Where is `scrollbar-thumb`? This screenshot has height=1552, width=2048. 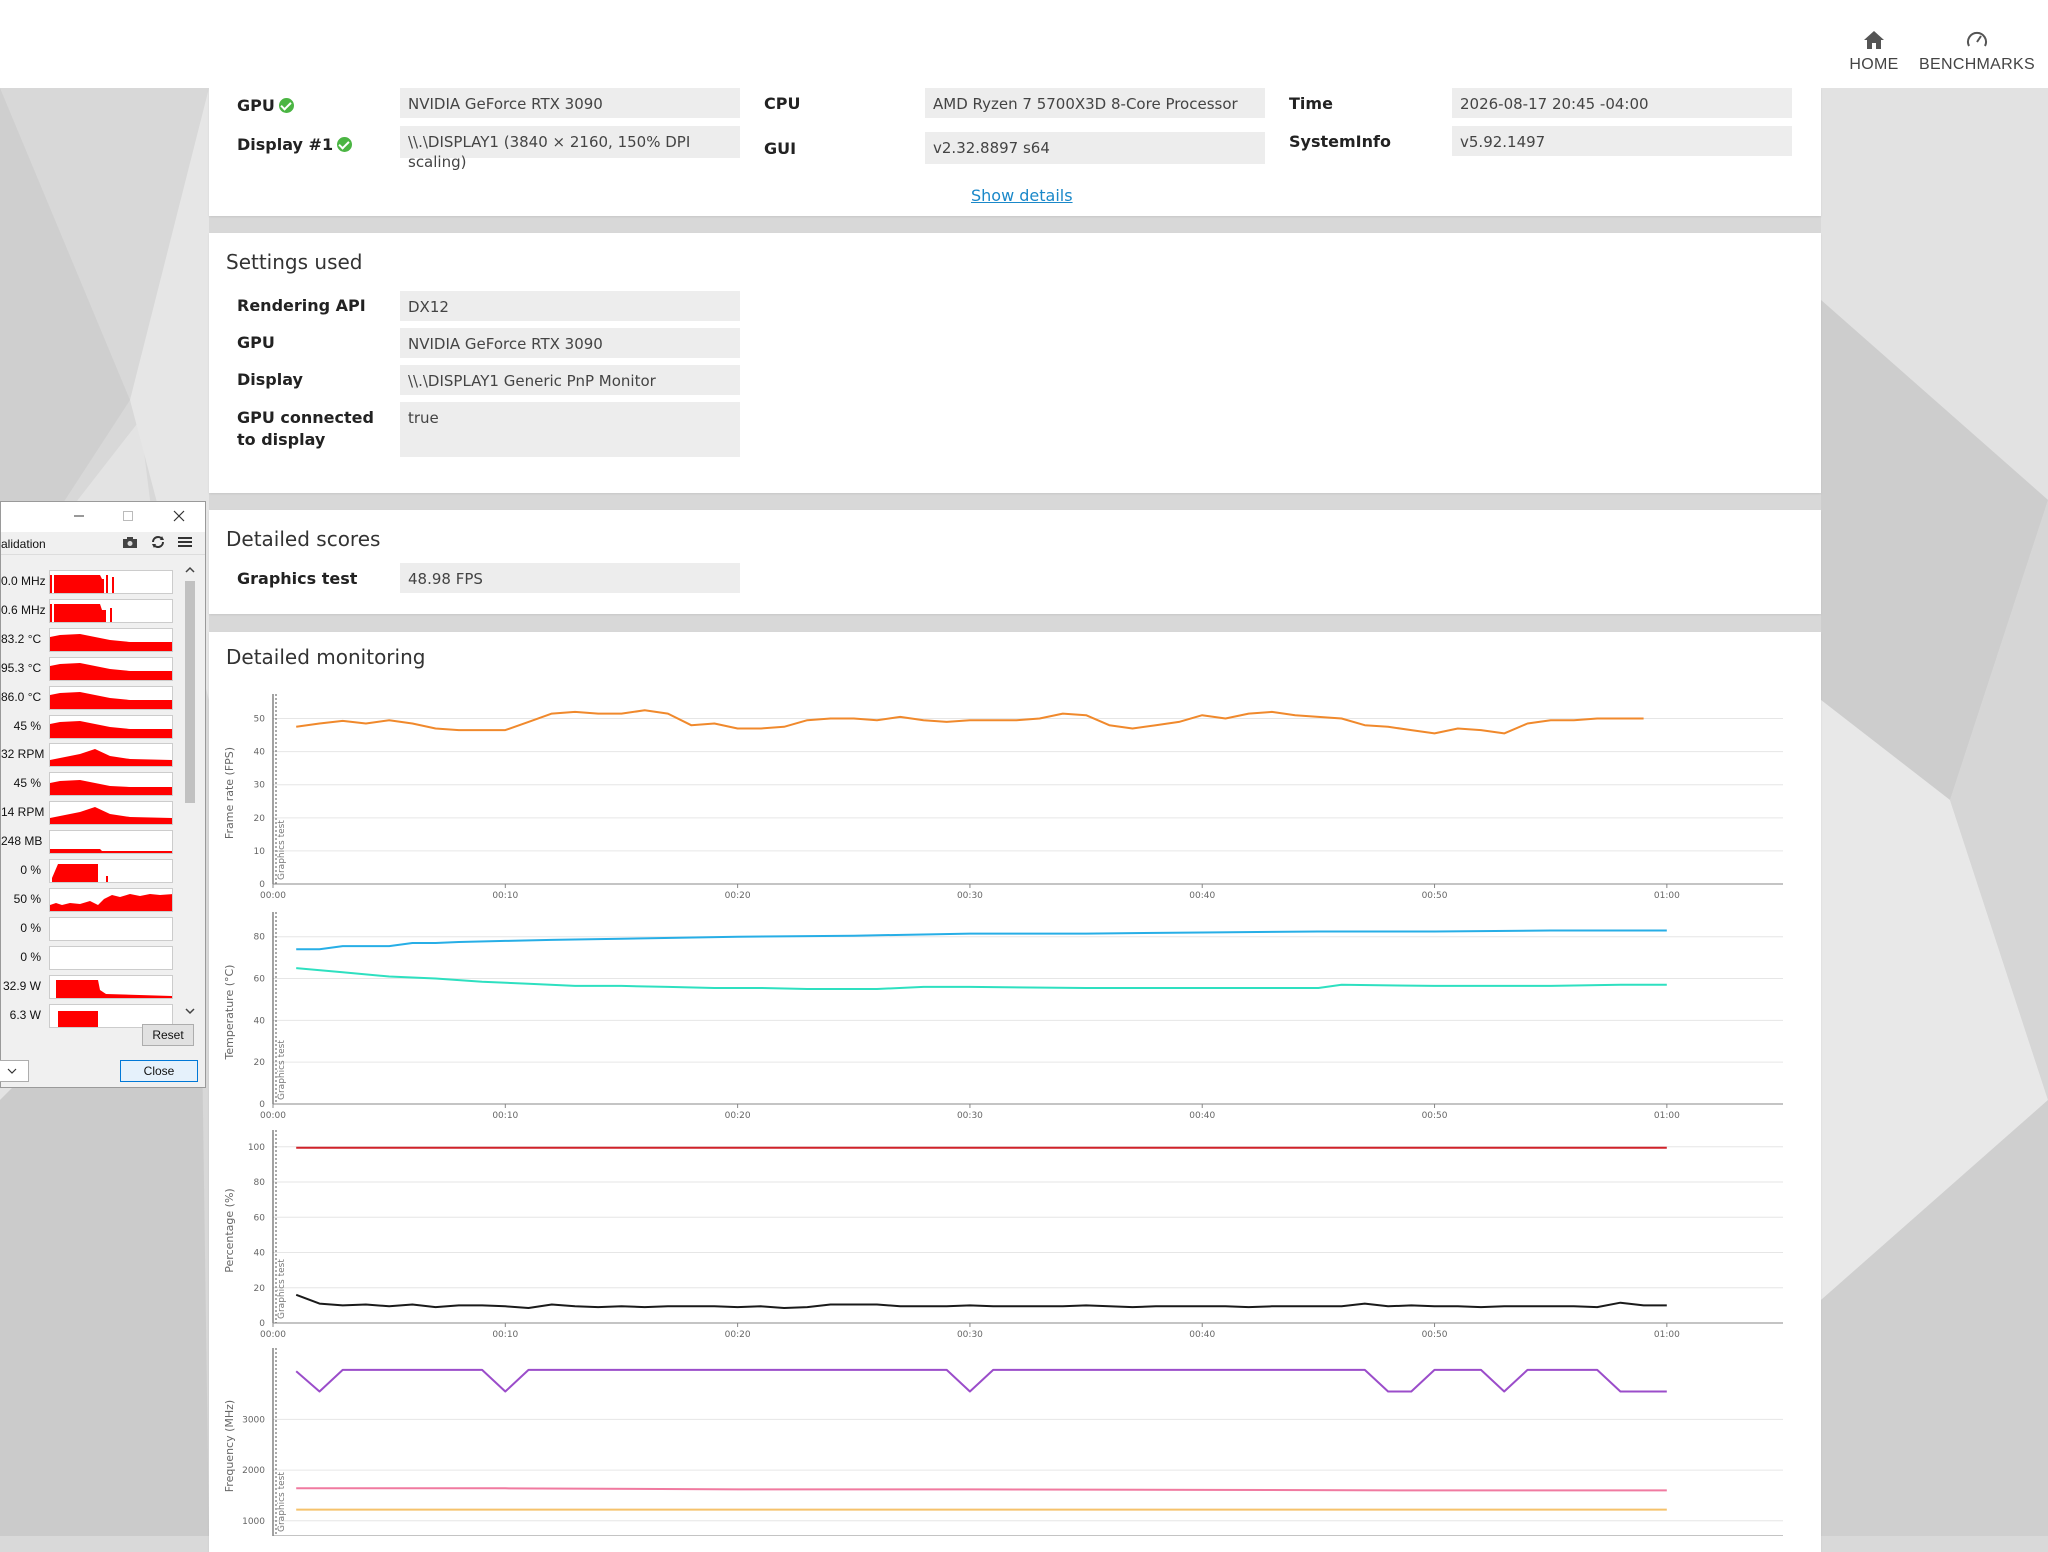
scrollbar-thumb is located at coordinates (190, 692).